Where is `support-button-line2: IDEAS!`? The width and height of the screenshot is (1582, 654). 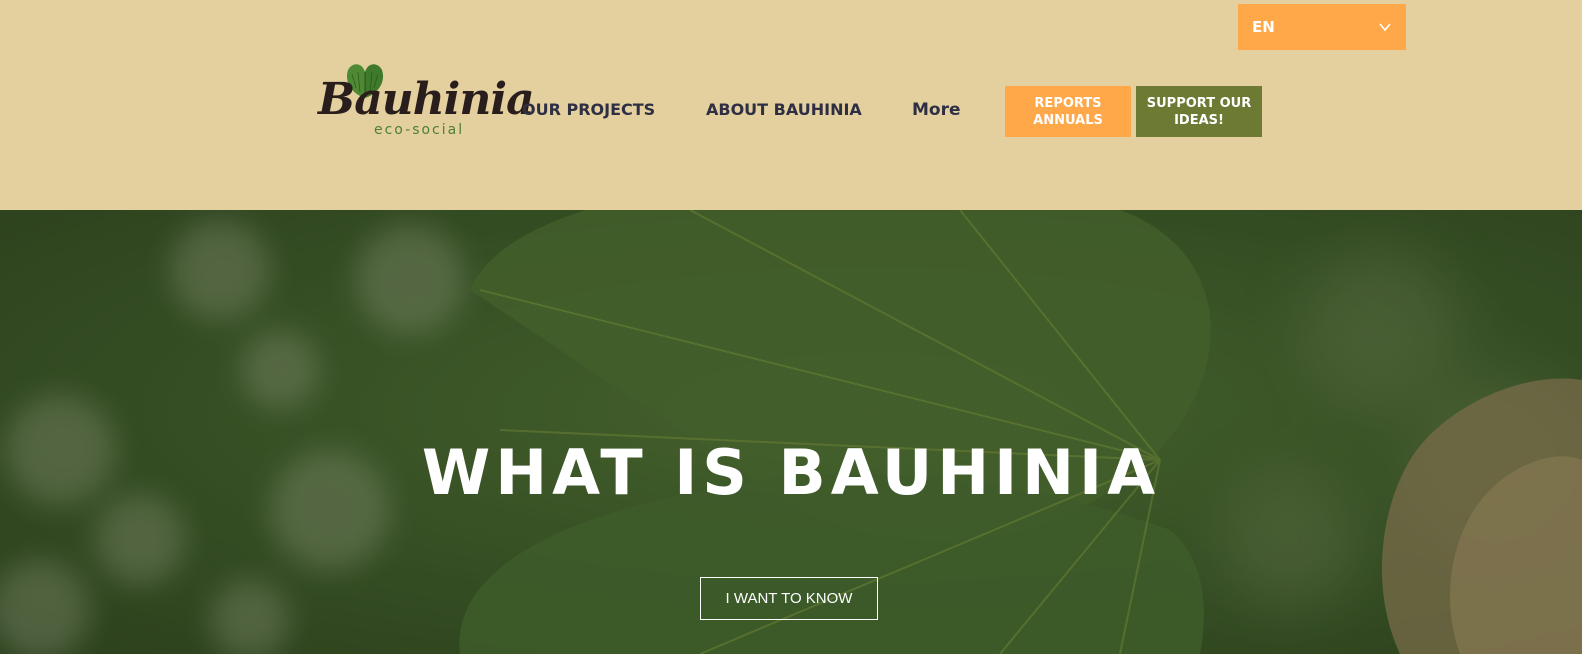
support-button-line2: IDEAS! is located at coordinates (1199, 120).